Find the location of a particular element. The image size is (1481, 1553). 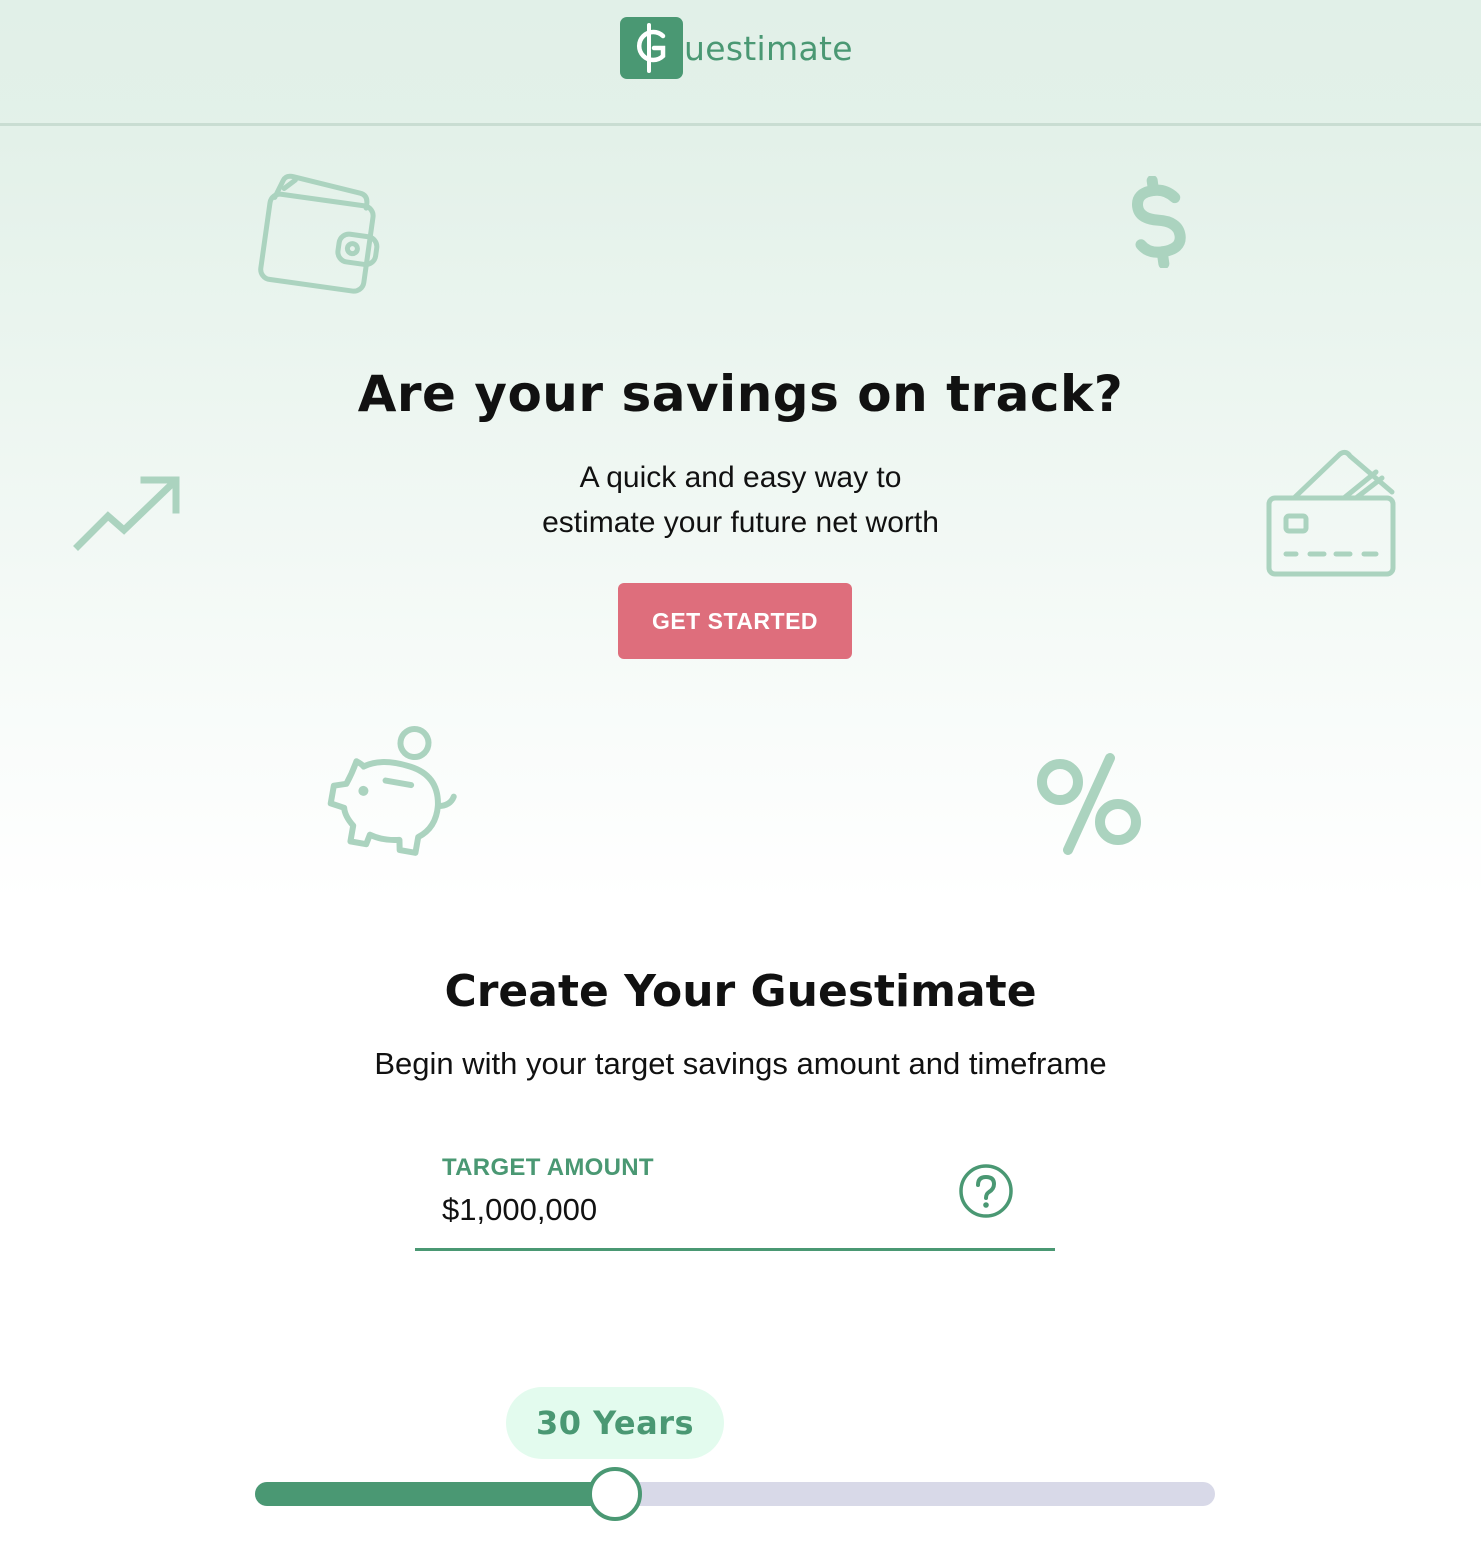

years-slider-fill is located at coordinates (435, 1494).